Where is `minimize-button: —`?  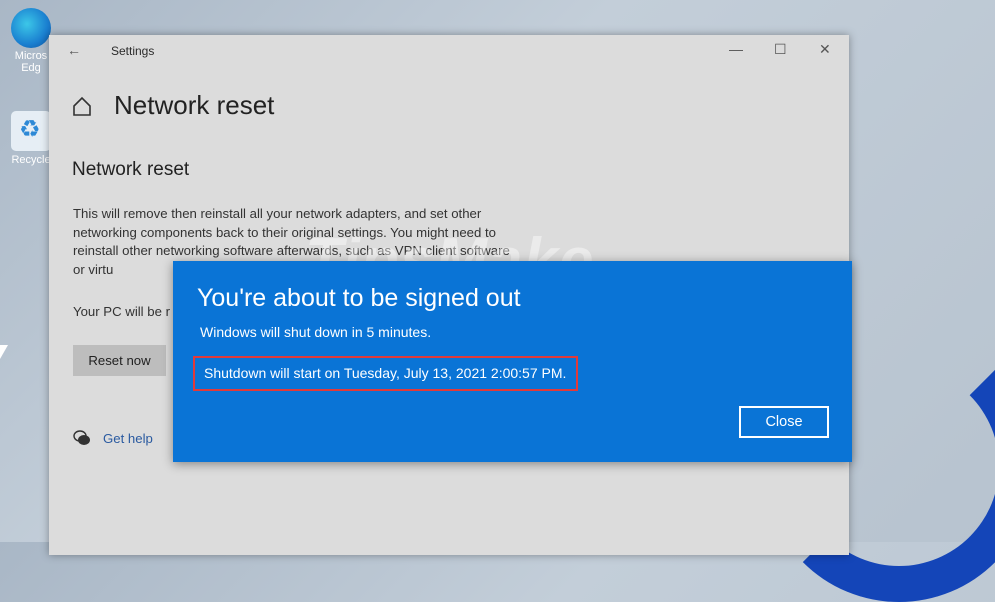 minimize-button: — is located at coordinates (736, 49).